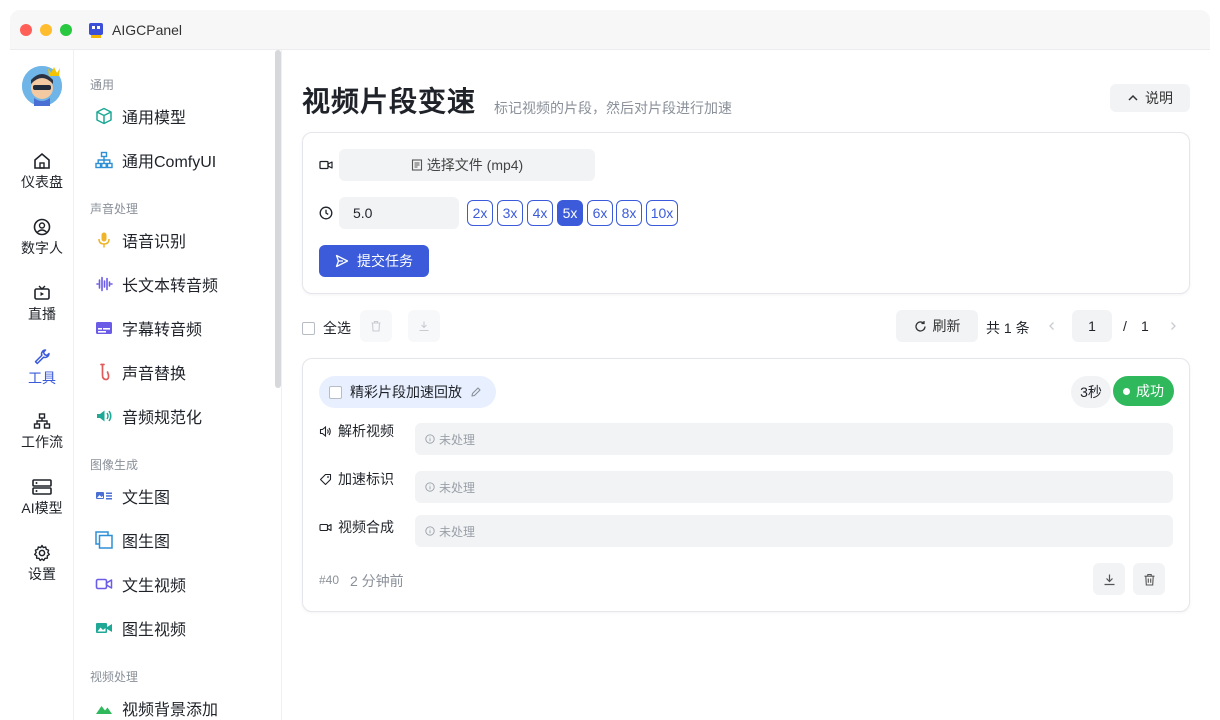 The width and height of the screenshot is (1220, 720). I want to click on file-icon, so click(416, 165).